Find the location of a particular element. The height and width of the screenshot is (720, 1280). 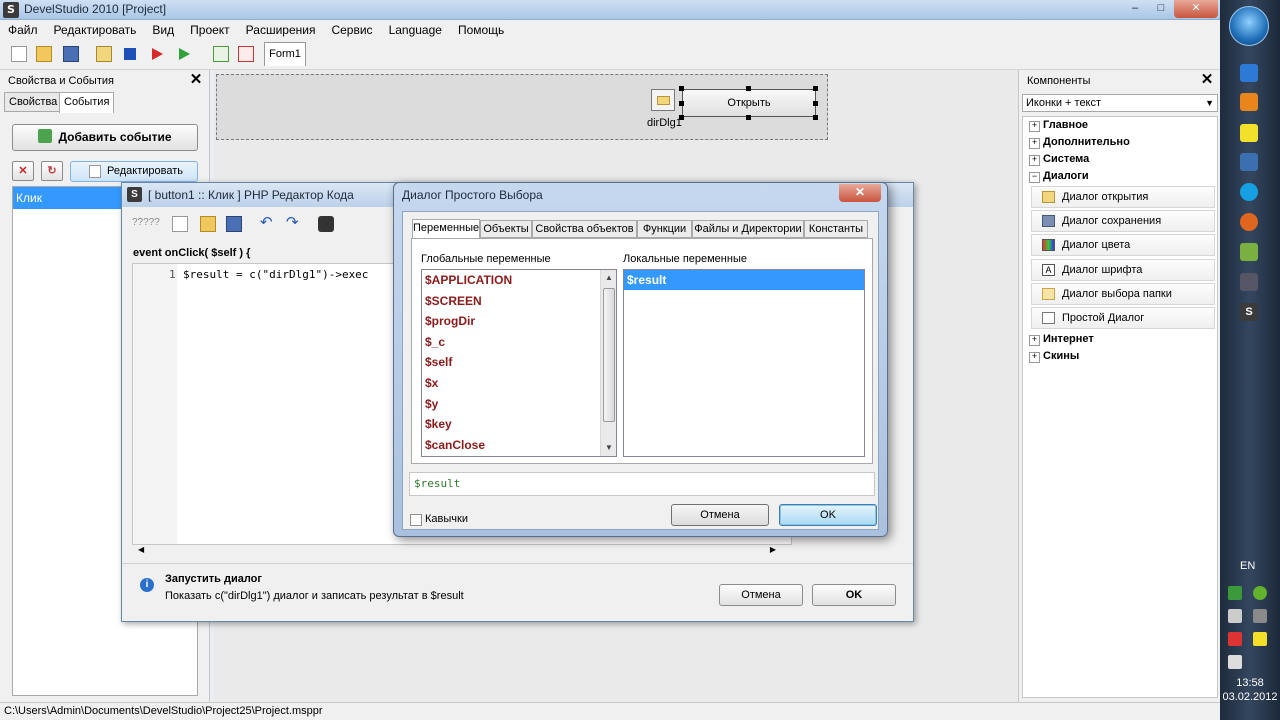

develstudio-task-icon: S is located at coordinates (1249, 312).